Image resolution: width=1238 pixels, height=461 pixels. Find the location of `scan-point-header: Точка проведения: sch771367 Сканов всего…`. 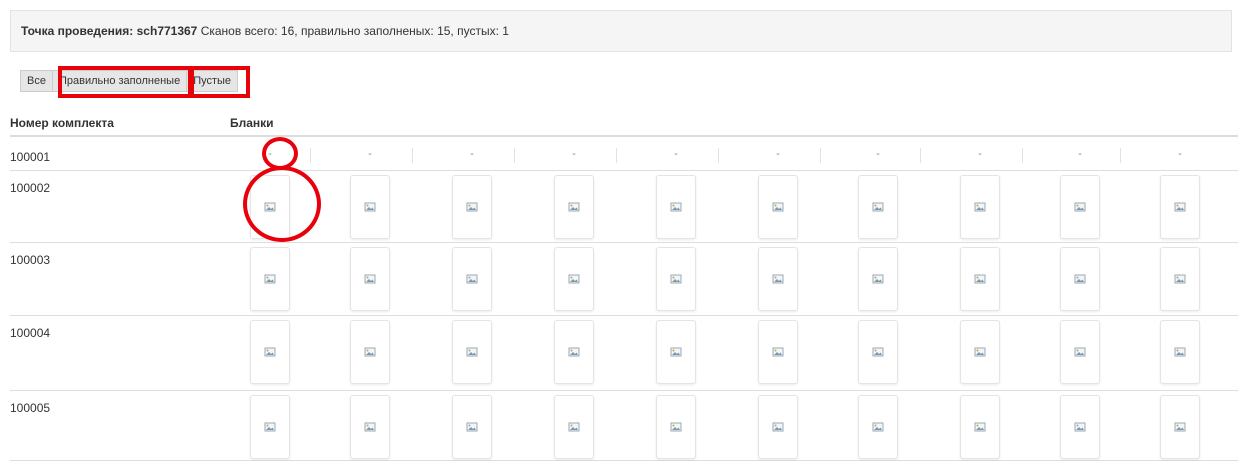

scan-point-header: Точка проведения: sch771367 Сканов всего… is located at coordinates (621, 31).